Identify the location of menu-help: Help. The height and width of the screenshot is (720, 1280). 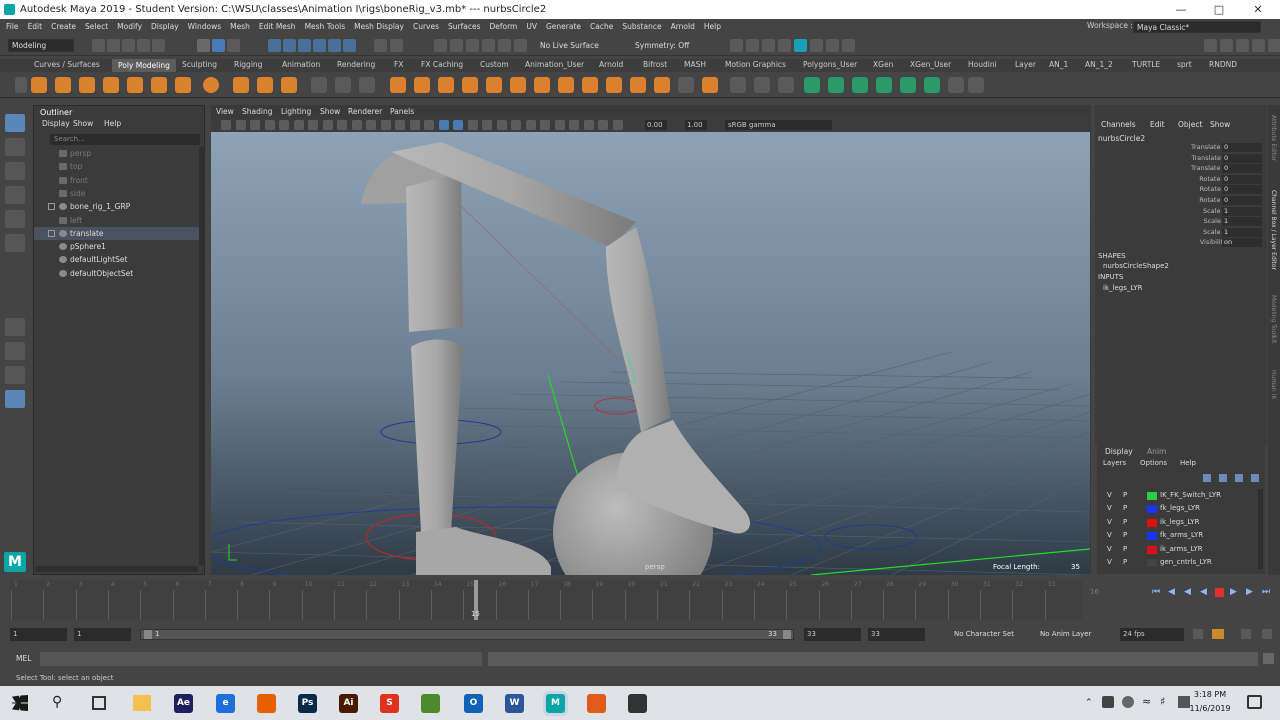
(712, 26).